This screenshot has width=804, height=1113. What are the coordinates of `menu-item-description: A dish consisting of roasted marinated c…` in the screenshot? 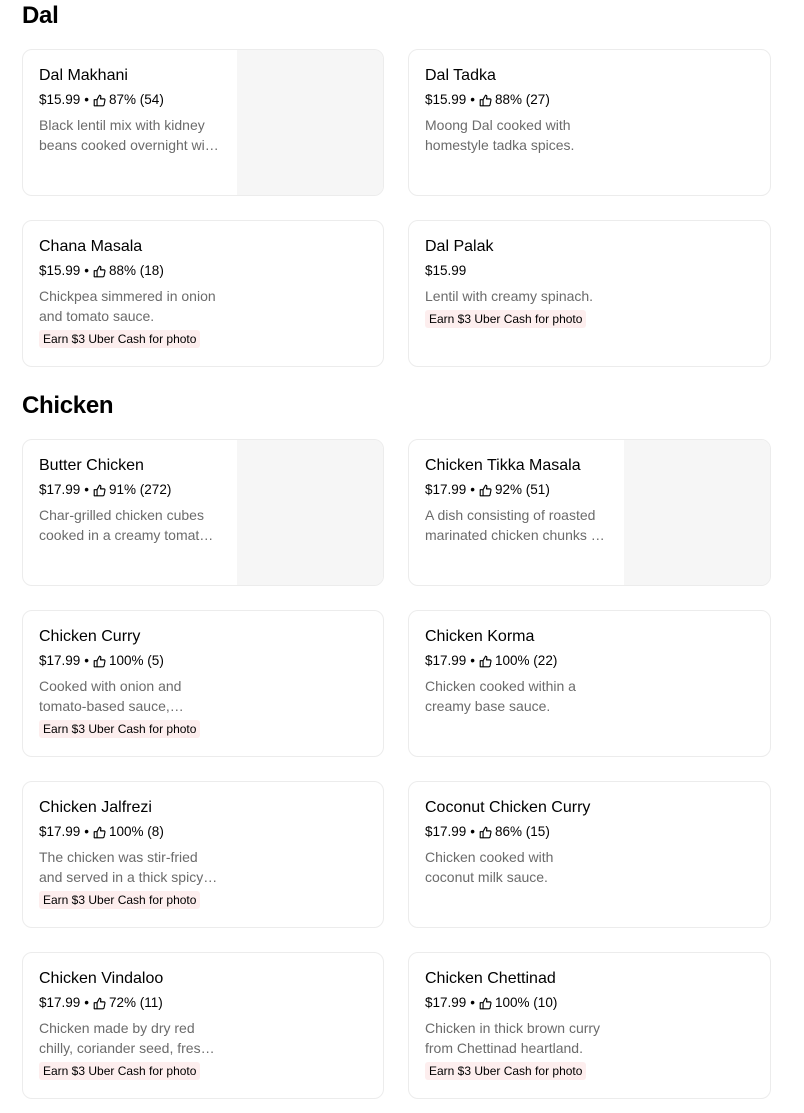 It's located at (513, 525).